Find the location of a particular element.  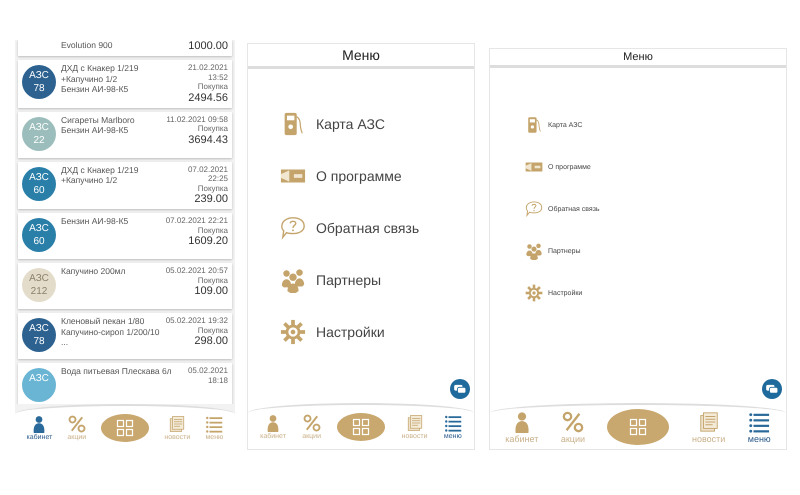

time-text: 22:25 is located at coordinates (217, 179).